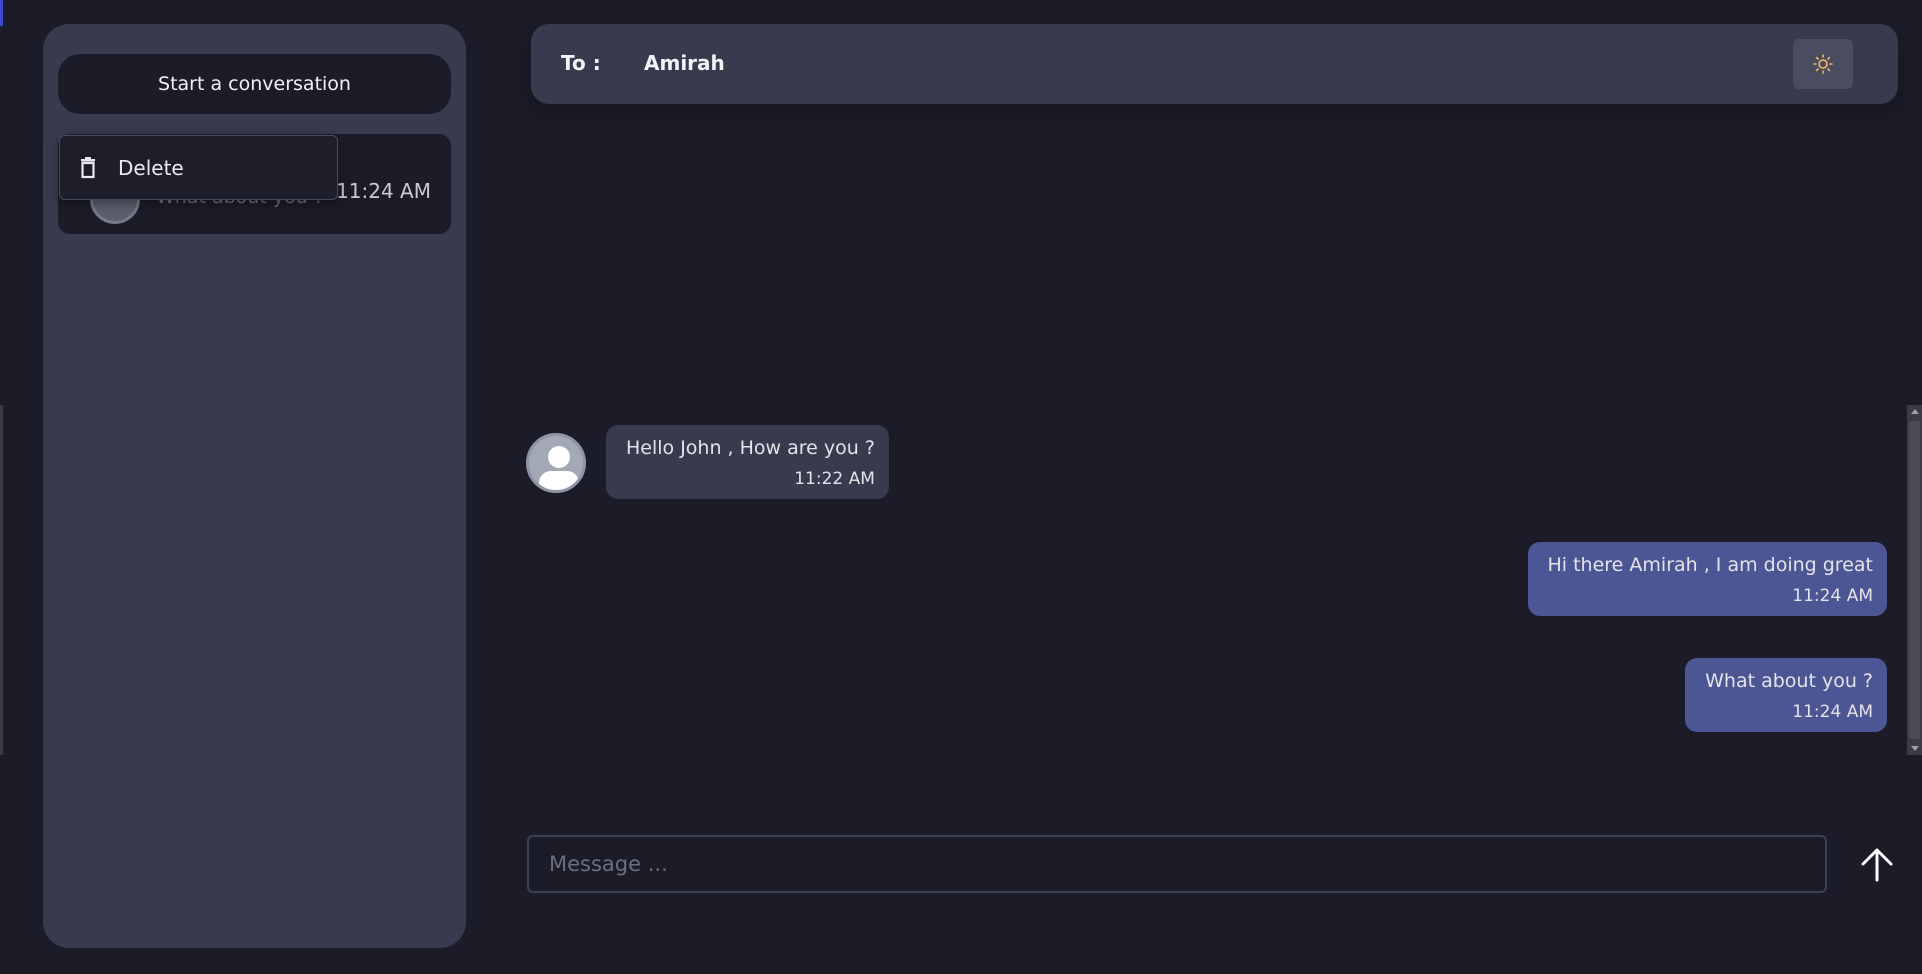 The width and height of the screenshot is (1922, 974). Describe the element at coordinates (684, 63) in the screenshot. I see `recipient-name: Amirah` at that location.